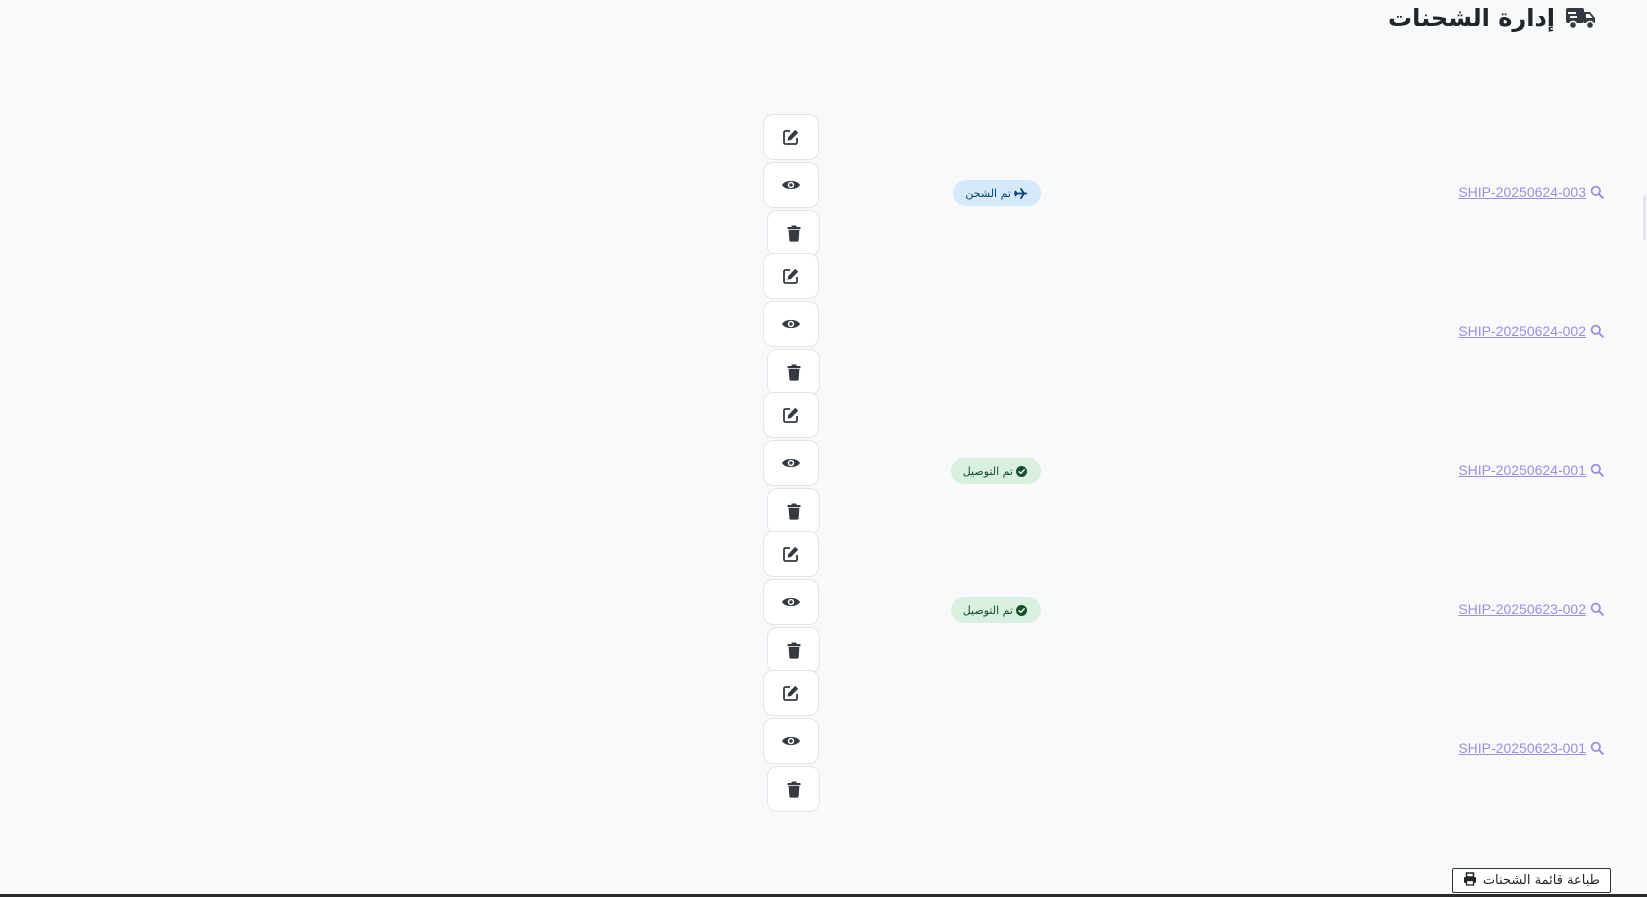  What do you see at coordinates (1644, 217) in the screenshot?
I see `scrollbar-thumb` at bounding box center [1644, 217].